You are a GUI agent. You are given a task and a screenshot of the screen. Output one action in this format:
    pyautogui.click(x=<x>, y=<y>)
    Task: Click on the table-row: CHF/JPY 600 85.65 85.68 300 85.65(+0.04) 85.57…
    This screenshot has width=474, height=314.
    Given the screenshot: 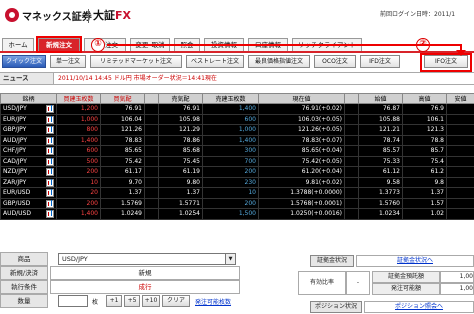 What is the action you would take?
    pyautogui.click(x=237, y=151)
    